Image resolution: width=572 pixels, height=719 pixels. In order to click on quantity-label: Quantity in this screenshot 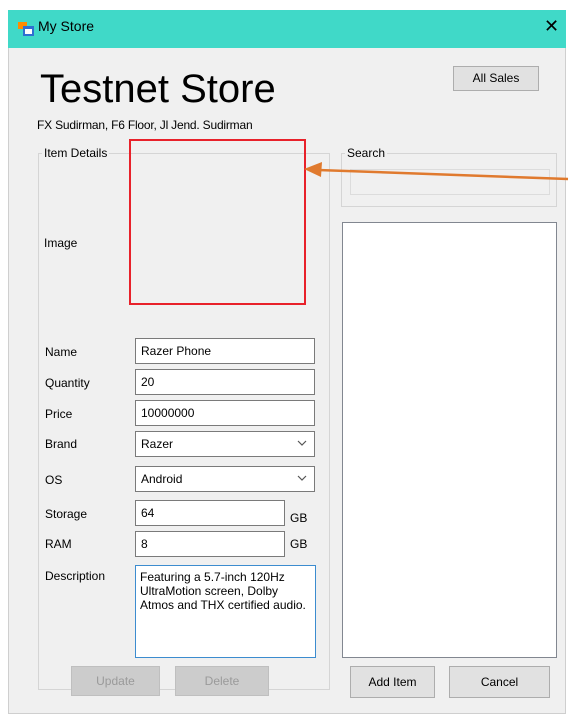, I will do `click(67, 383)`.